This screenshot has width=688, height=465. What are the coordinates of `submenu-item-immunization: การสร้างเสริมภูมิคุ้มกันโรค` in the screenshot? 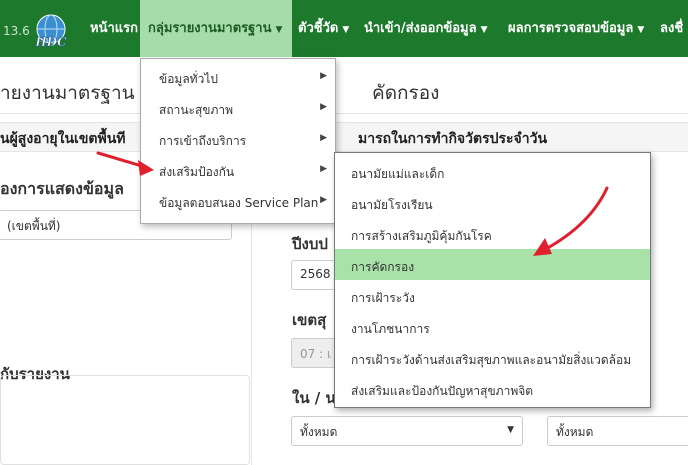 It's located at (492, 233).